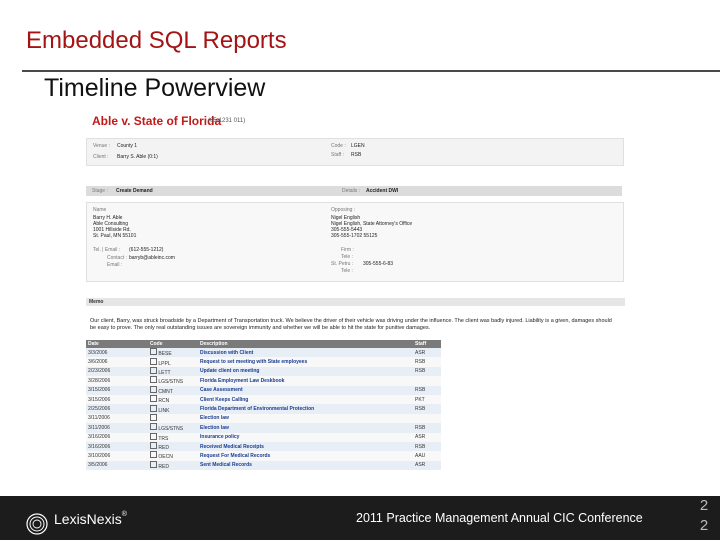 The width and height of the screenshot is (720, 540). I want to click on contact-label: Contact :, so click(117, 258).